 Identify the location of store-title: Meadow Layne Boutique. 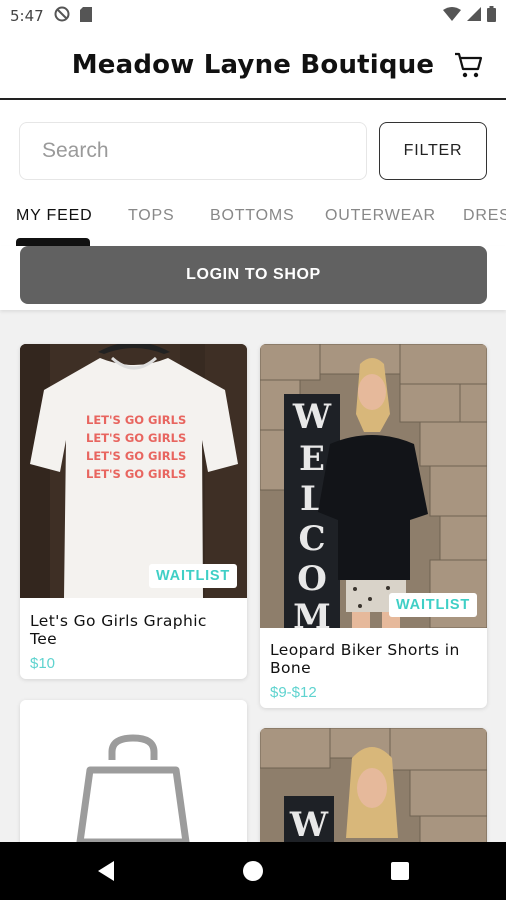
(253, 65).